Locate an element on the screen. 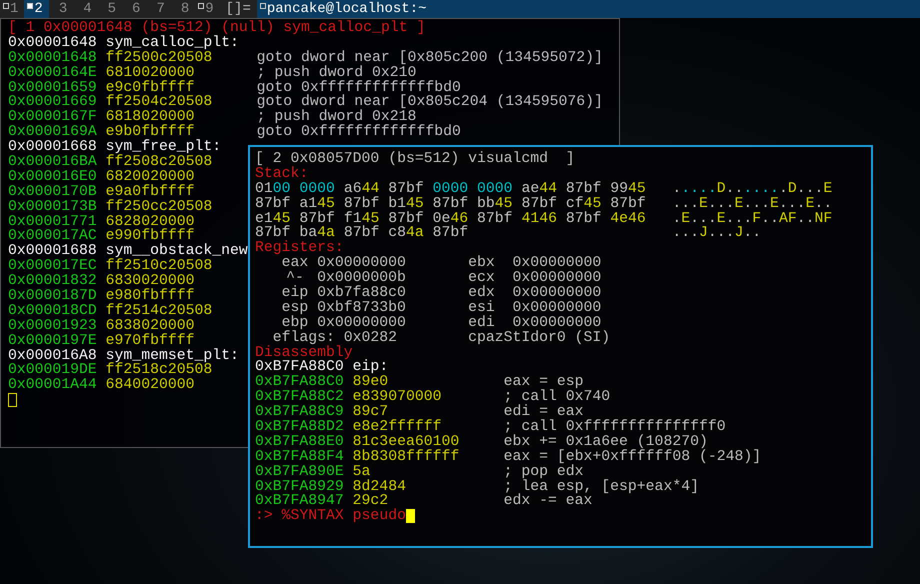  hex-bytes: 6810020000 is located at coordinates (151, 73).